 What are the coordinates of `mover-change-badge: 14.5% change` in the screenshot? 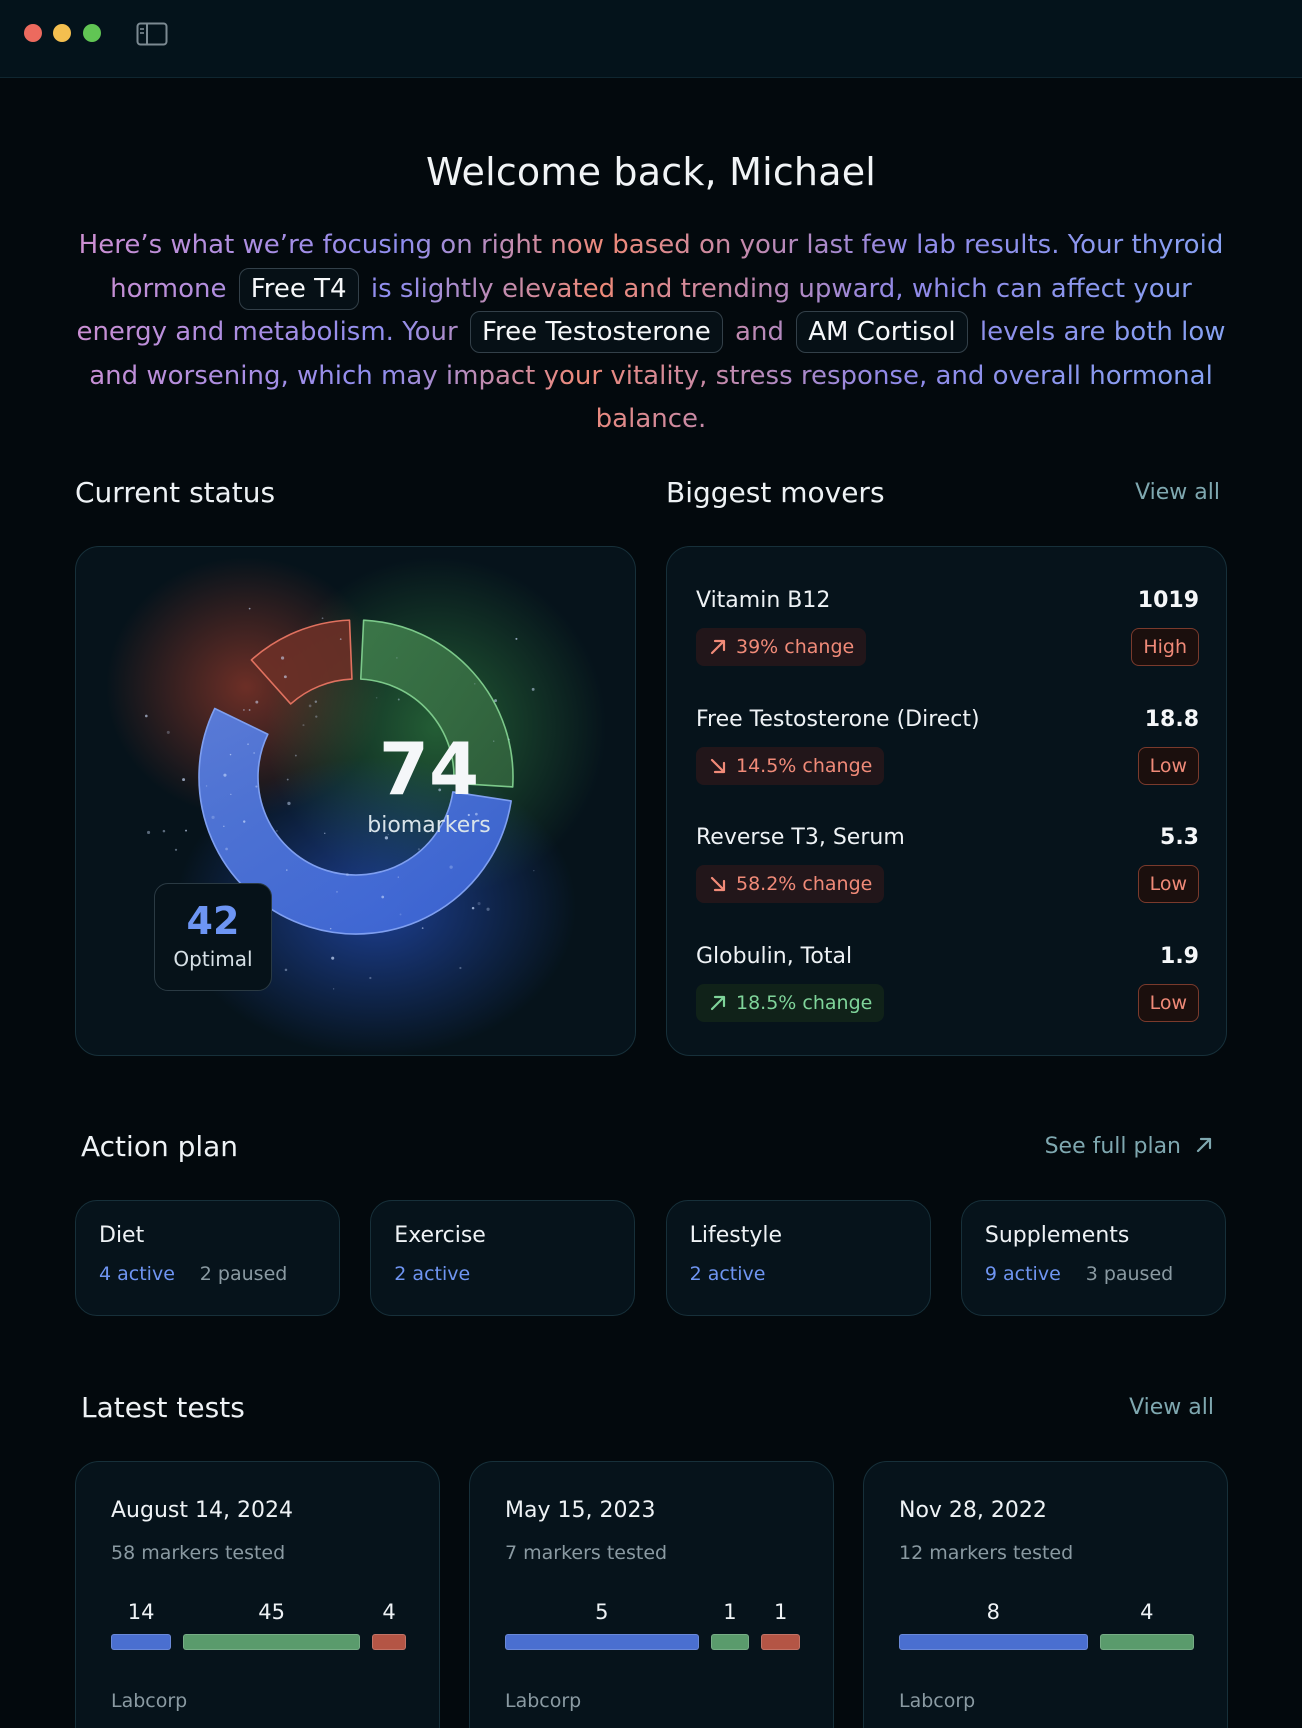 It's located at (790, 765).